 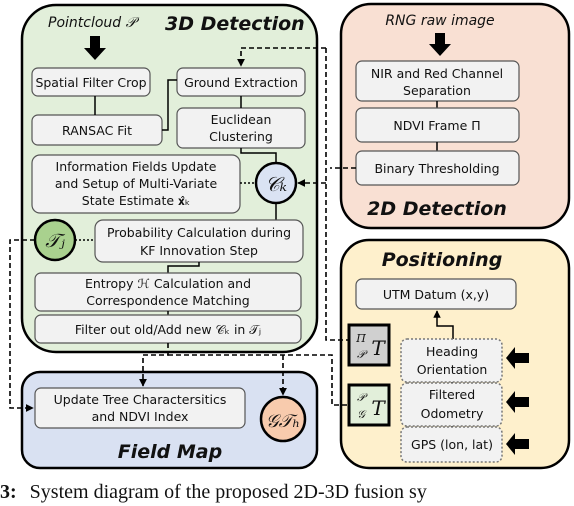 What do you see at coordinates (437, 90) in the screenshot?
I see `nir-red-separation-label-2: Separation` at bounding box center [437, 90].